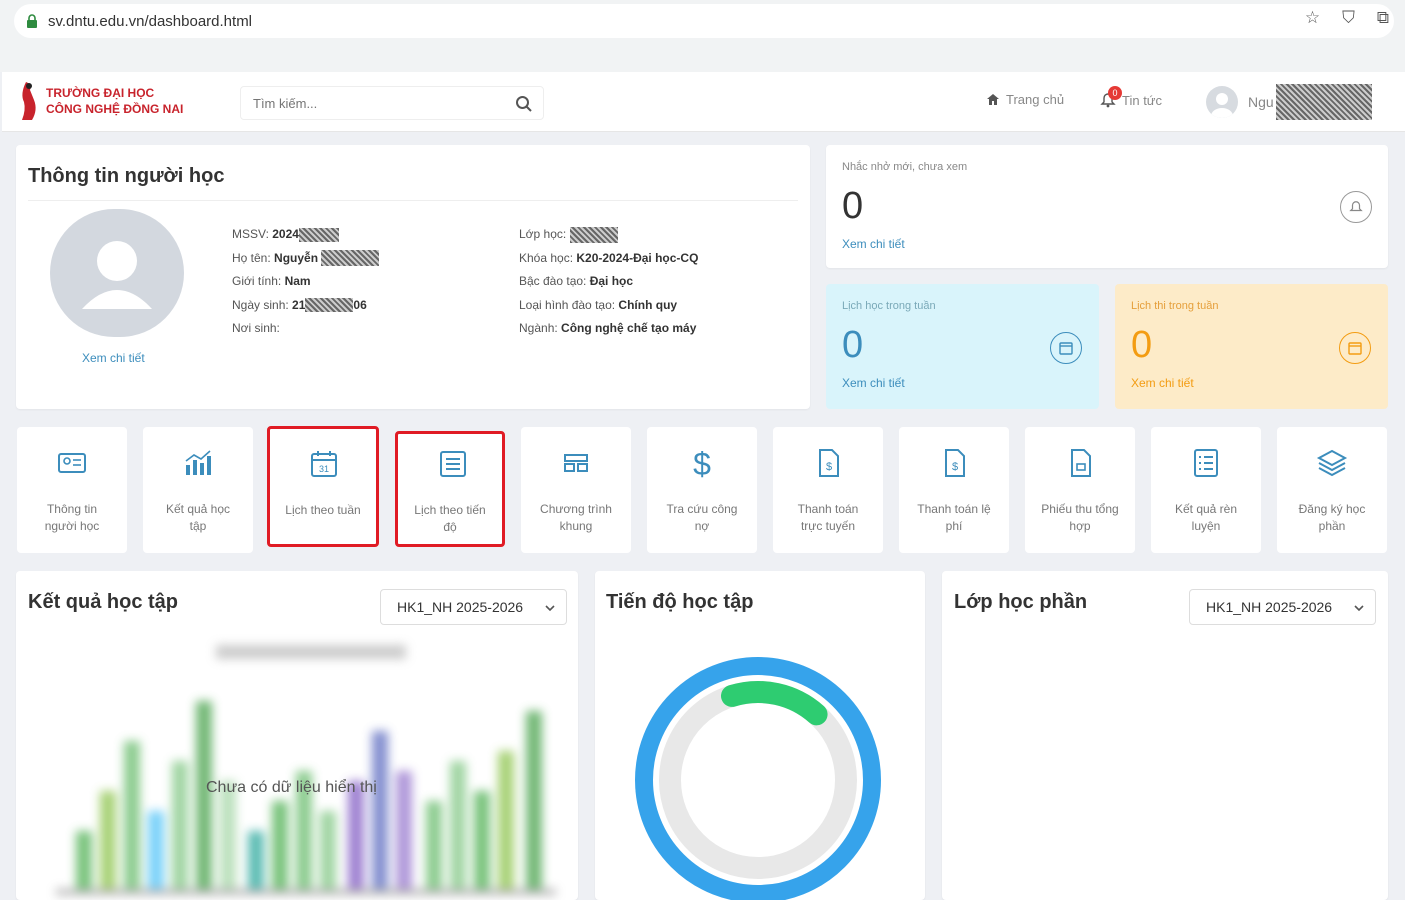  Describe the element at coordinates (306, 259) in the screenshot. I see `info-name: Họ tên: Nguyễn` at that location.